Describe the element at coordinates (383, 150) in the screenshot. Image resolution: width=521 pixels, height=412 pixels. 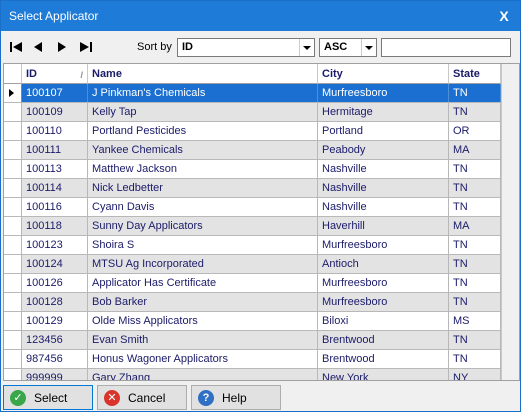
I see `cell-city: Peabody` at that location.